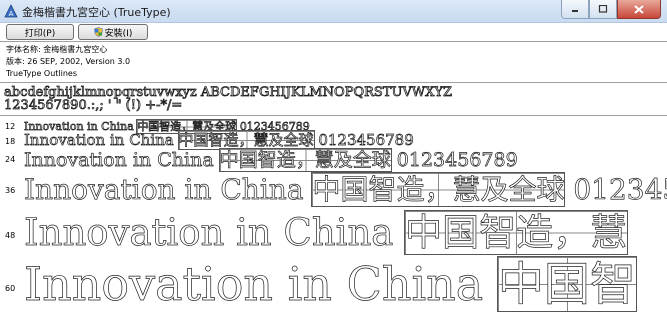 Image resolution: width=667 pixels, height=314 pixels. I want to click on size-label-12: 12, so click(10, 126).